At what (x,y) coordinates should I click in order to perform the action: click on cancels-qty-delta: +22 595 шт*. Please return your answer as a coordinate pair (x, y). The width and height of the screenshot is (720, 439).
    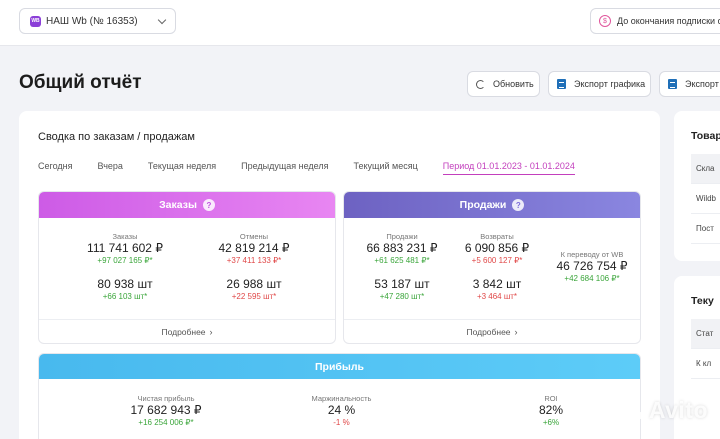
    Looking at the image, I should click on (254, 296).